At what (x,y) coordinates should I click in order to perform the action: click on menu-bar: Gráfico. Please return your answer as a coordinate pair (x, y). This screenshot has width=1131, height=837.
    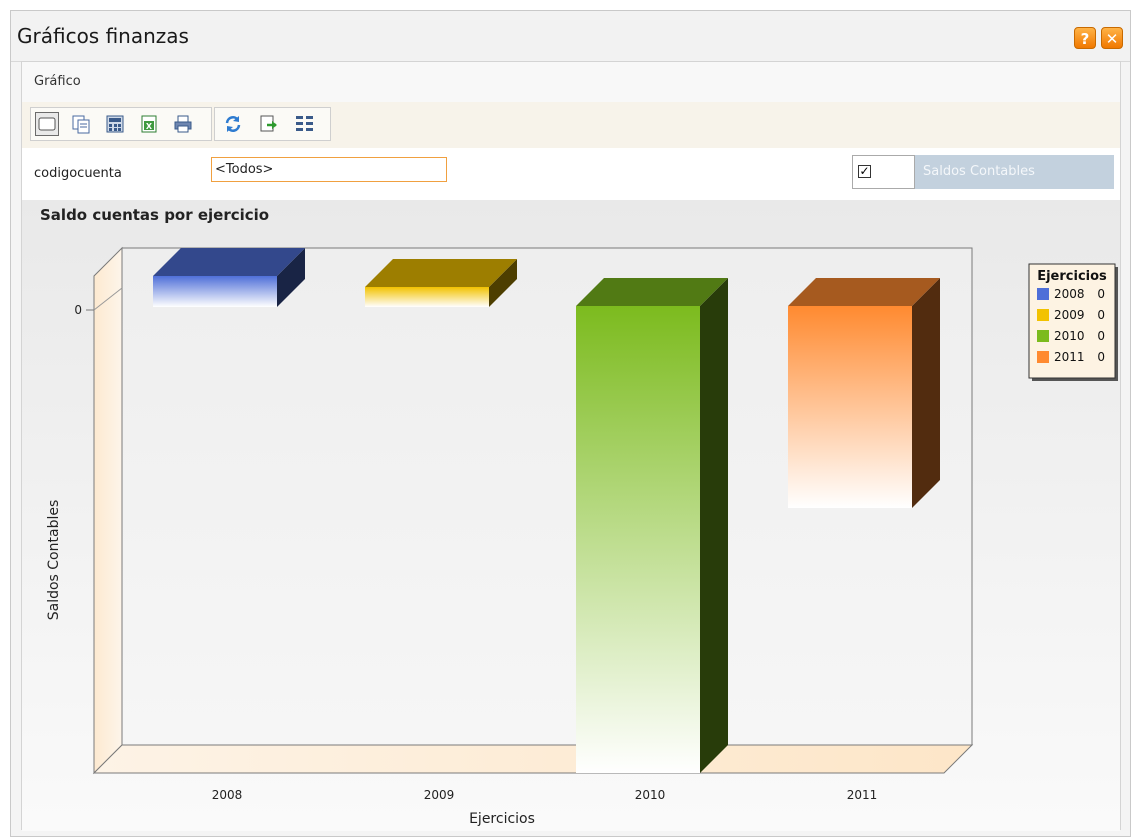
    Looking at the image, I should click on (571, 82).